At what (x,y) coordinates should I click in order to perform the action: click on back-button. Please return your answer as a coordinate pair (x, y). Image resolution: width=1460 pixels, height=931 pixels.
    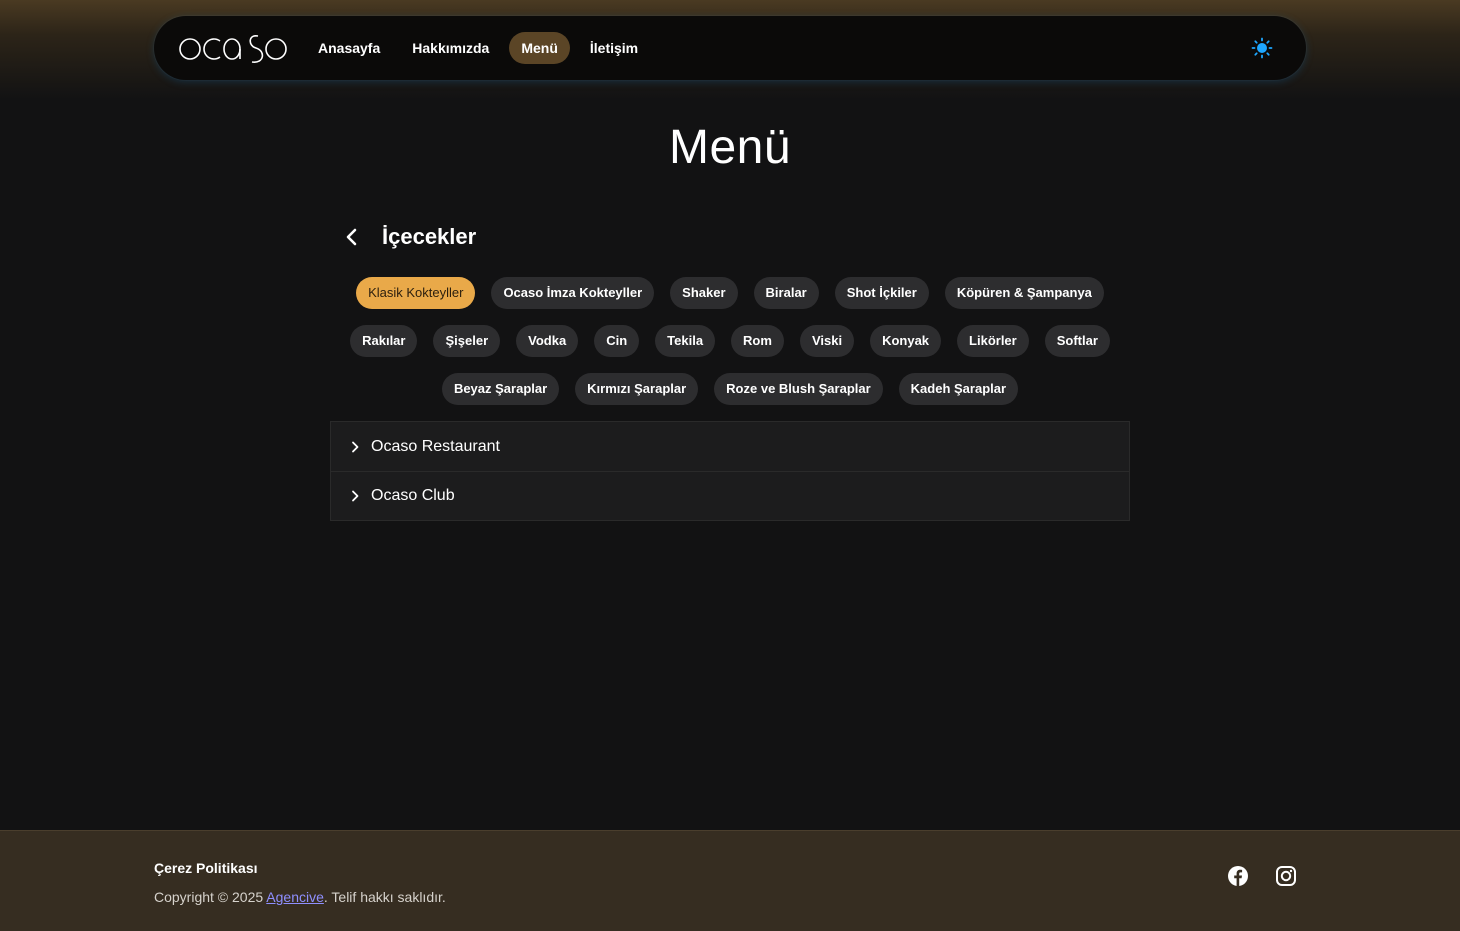
    Looking at the image, I should click on (352, 237).